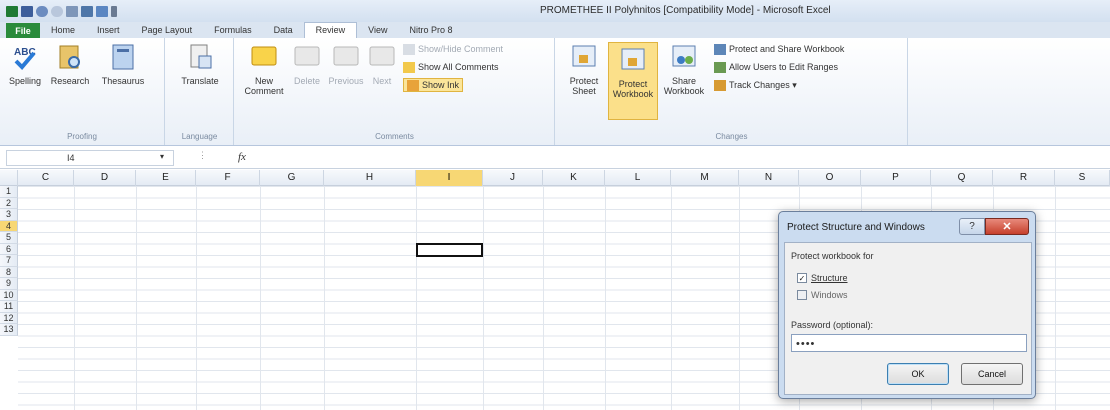 This screenshot has width=1110, height=410. I want to click on protect-share-label: Protect and Share Workbook, so click(787, 49).